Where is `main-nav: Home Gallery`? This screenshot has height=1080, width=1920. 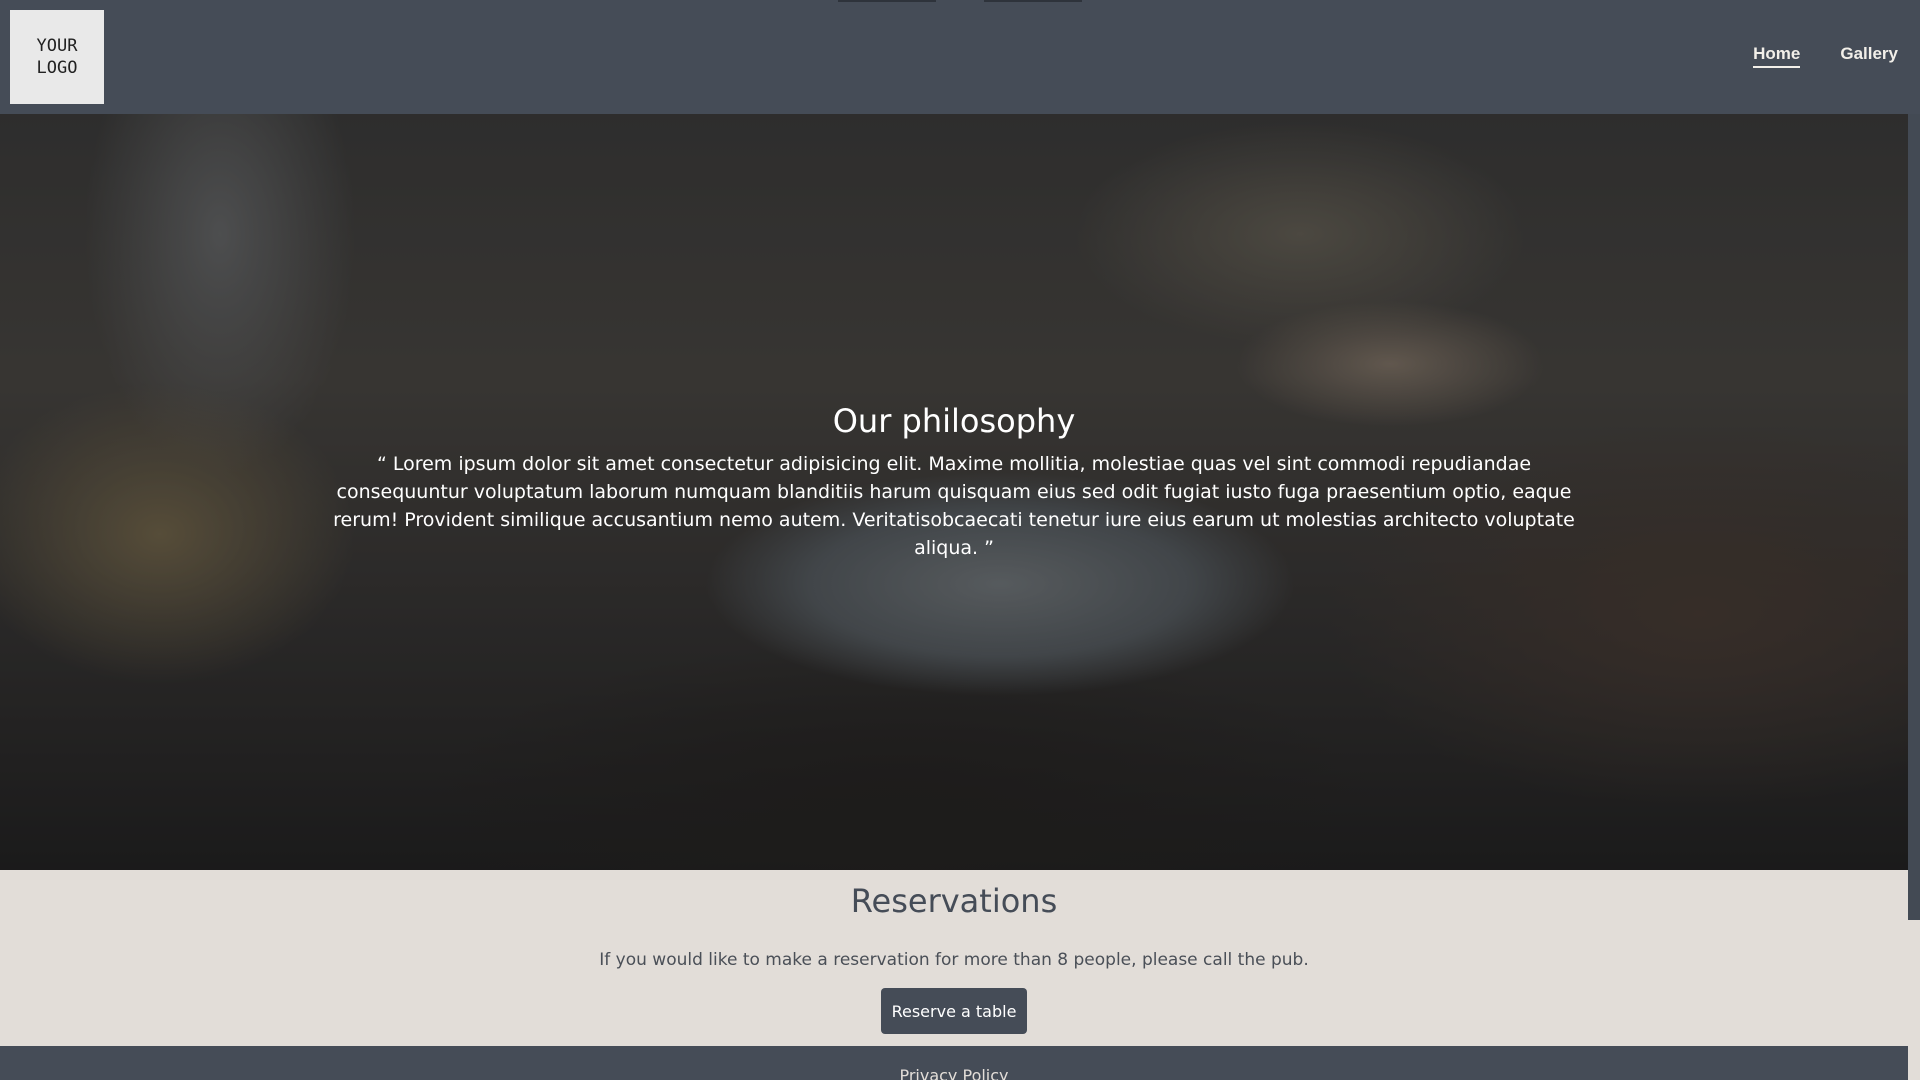
main-nav: Home Gallery is located at coordinates (1825, 56).